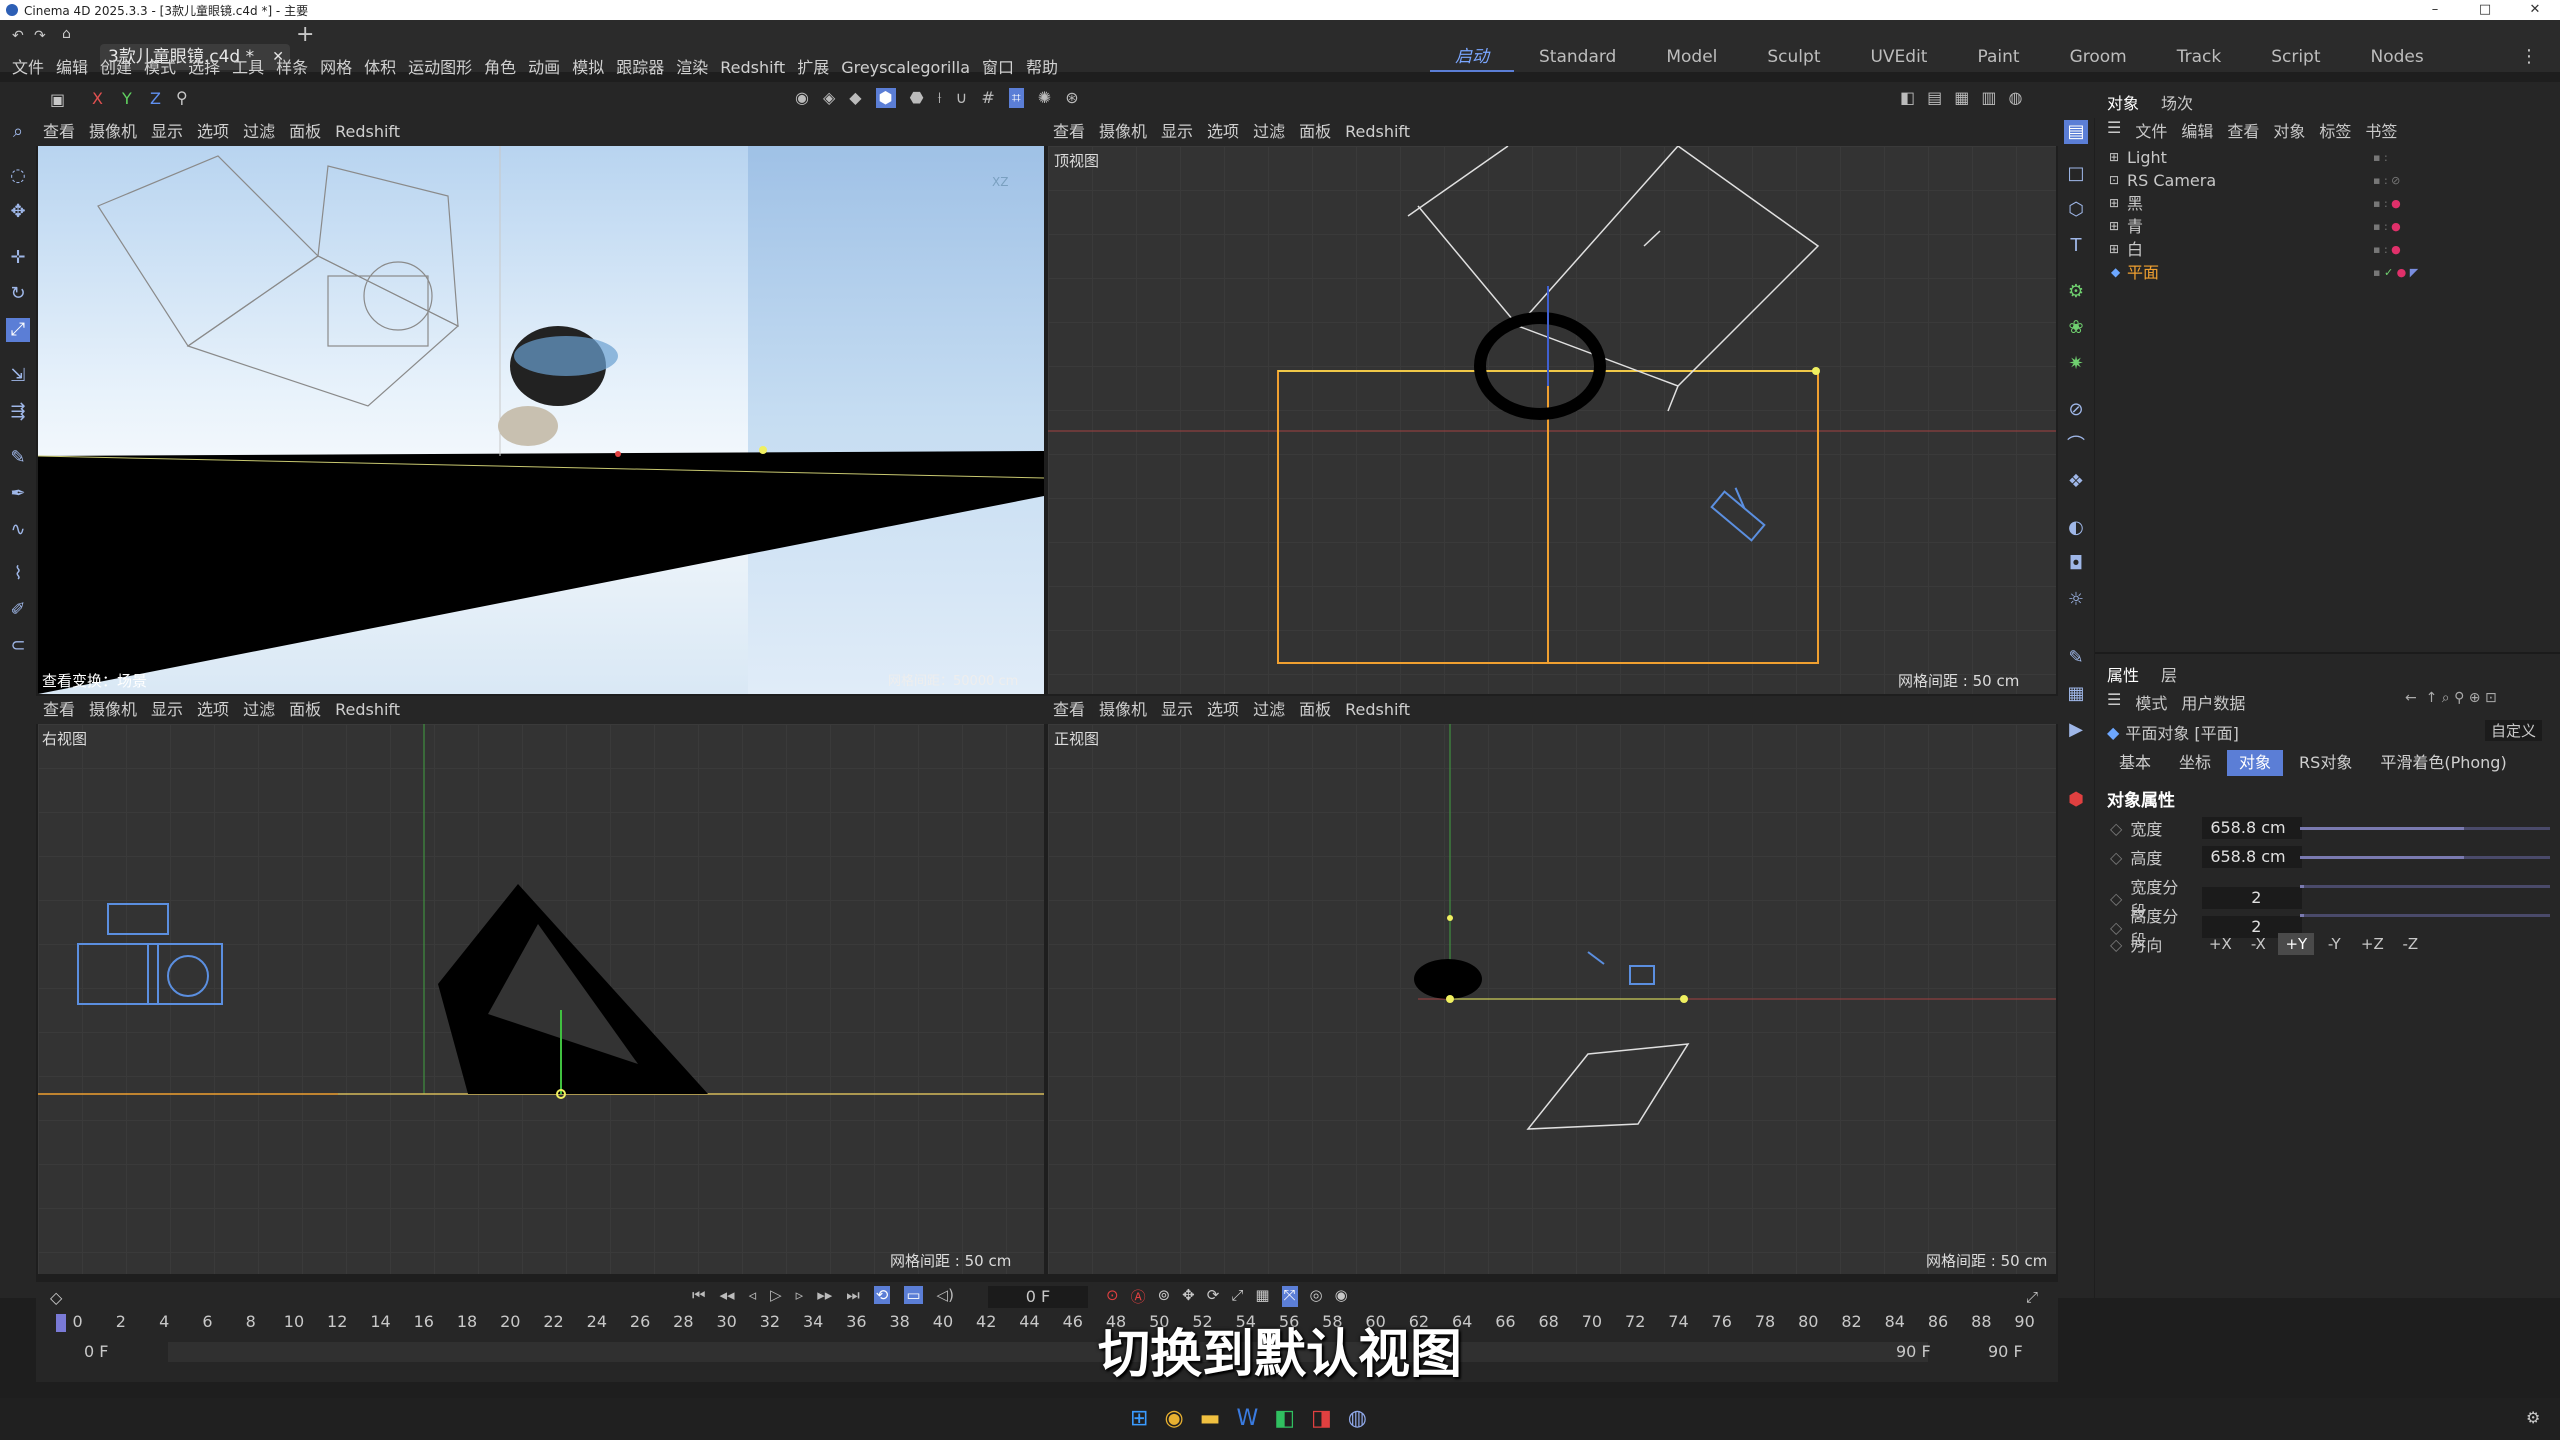 This screenshot has width=2560, height=1440. I want to click on field-icon: ⊘, so click(2076, 410).